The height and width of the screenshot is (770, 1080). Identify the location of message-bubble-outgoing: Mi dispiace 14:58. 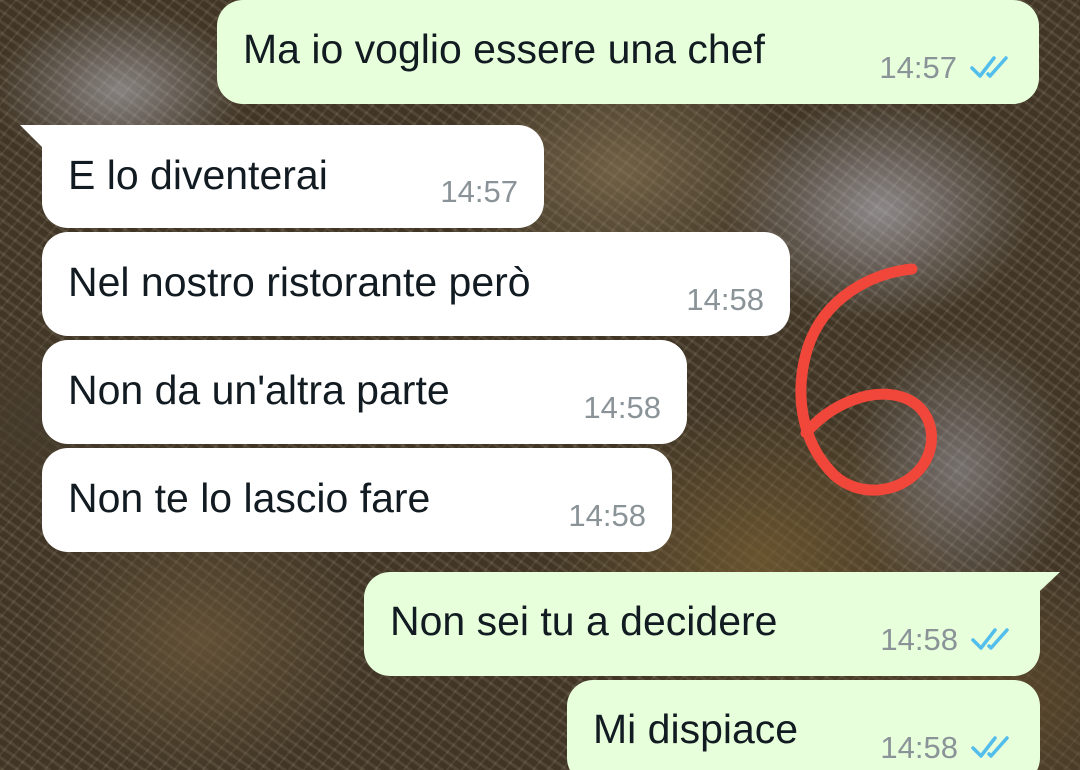
(803, 725).